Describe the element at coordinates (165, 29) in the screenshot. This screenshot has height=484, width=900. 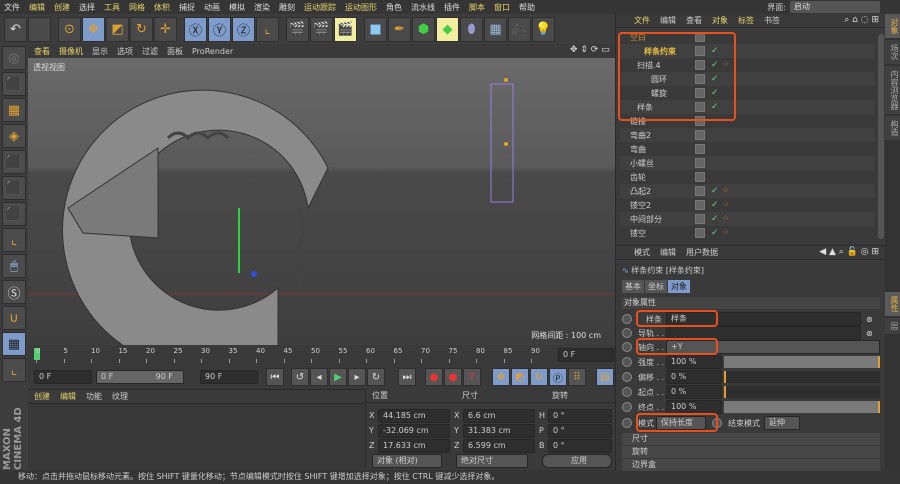
I see `transform-tool-button: ✛` at that location.